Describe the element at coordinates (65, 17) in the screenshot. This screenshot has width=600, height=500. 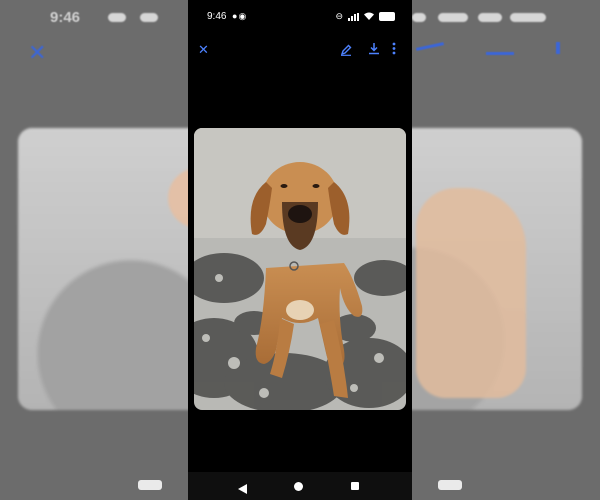
I see `background-clock: 9:46` at that location.